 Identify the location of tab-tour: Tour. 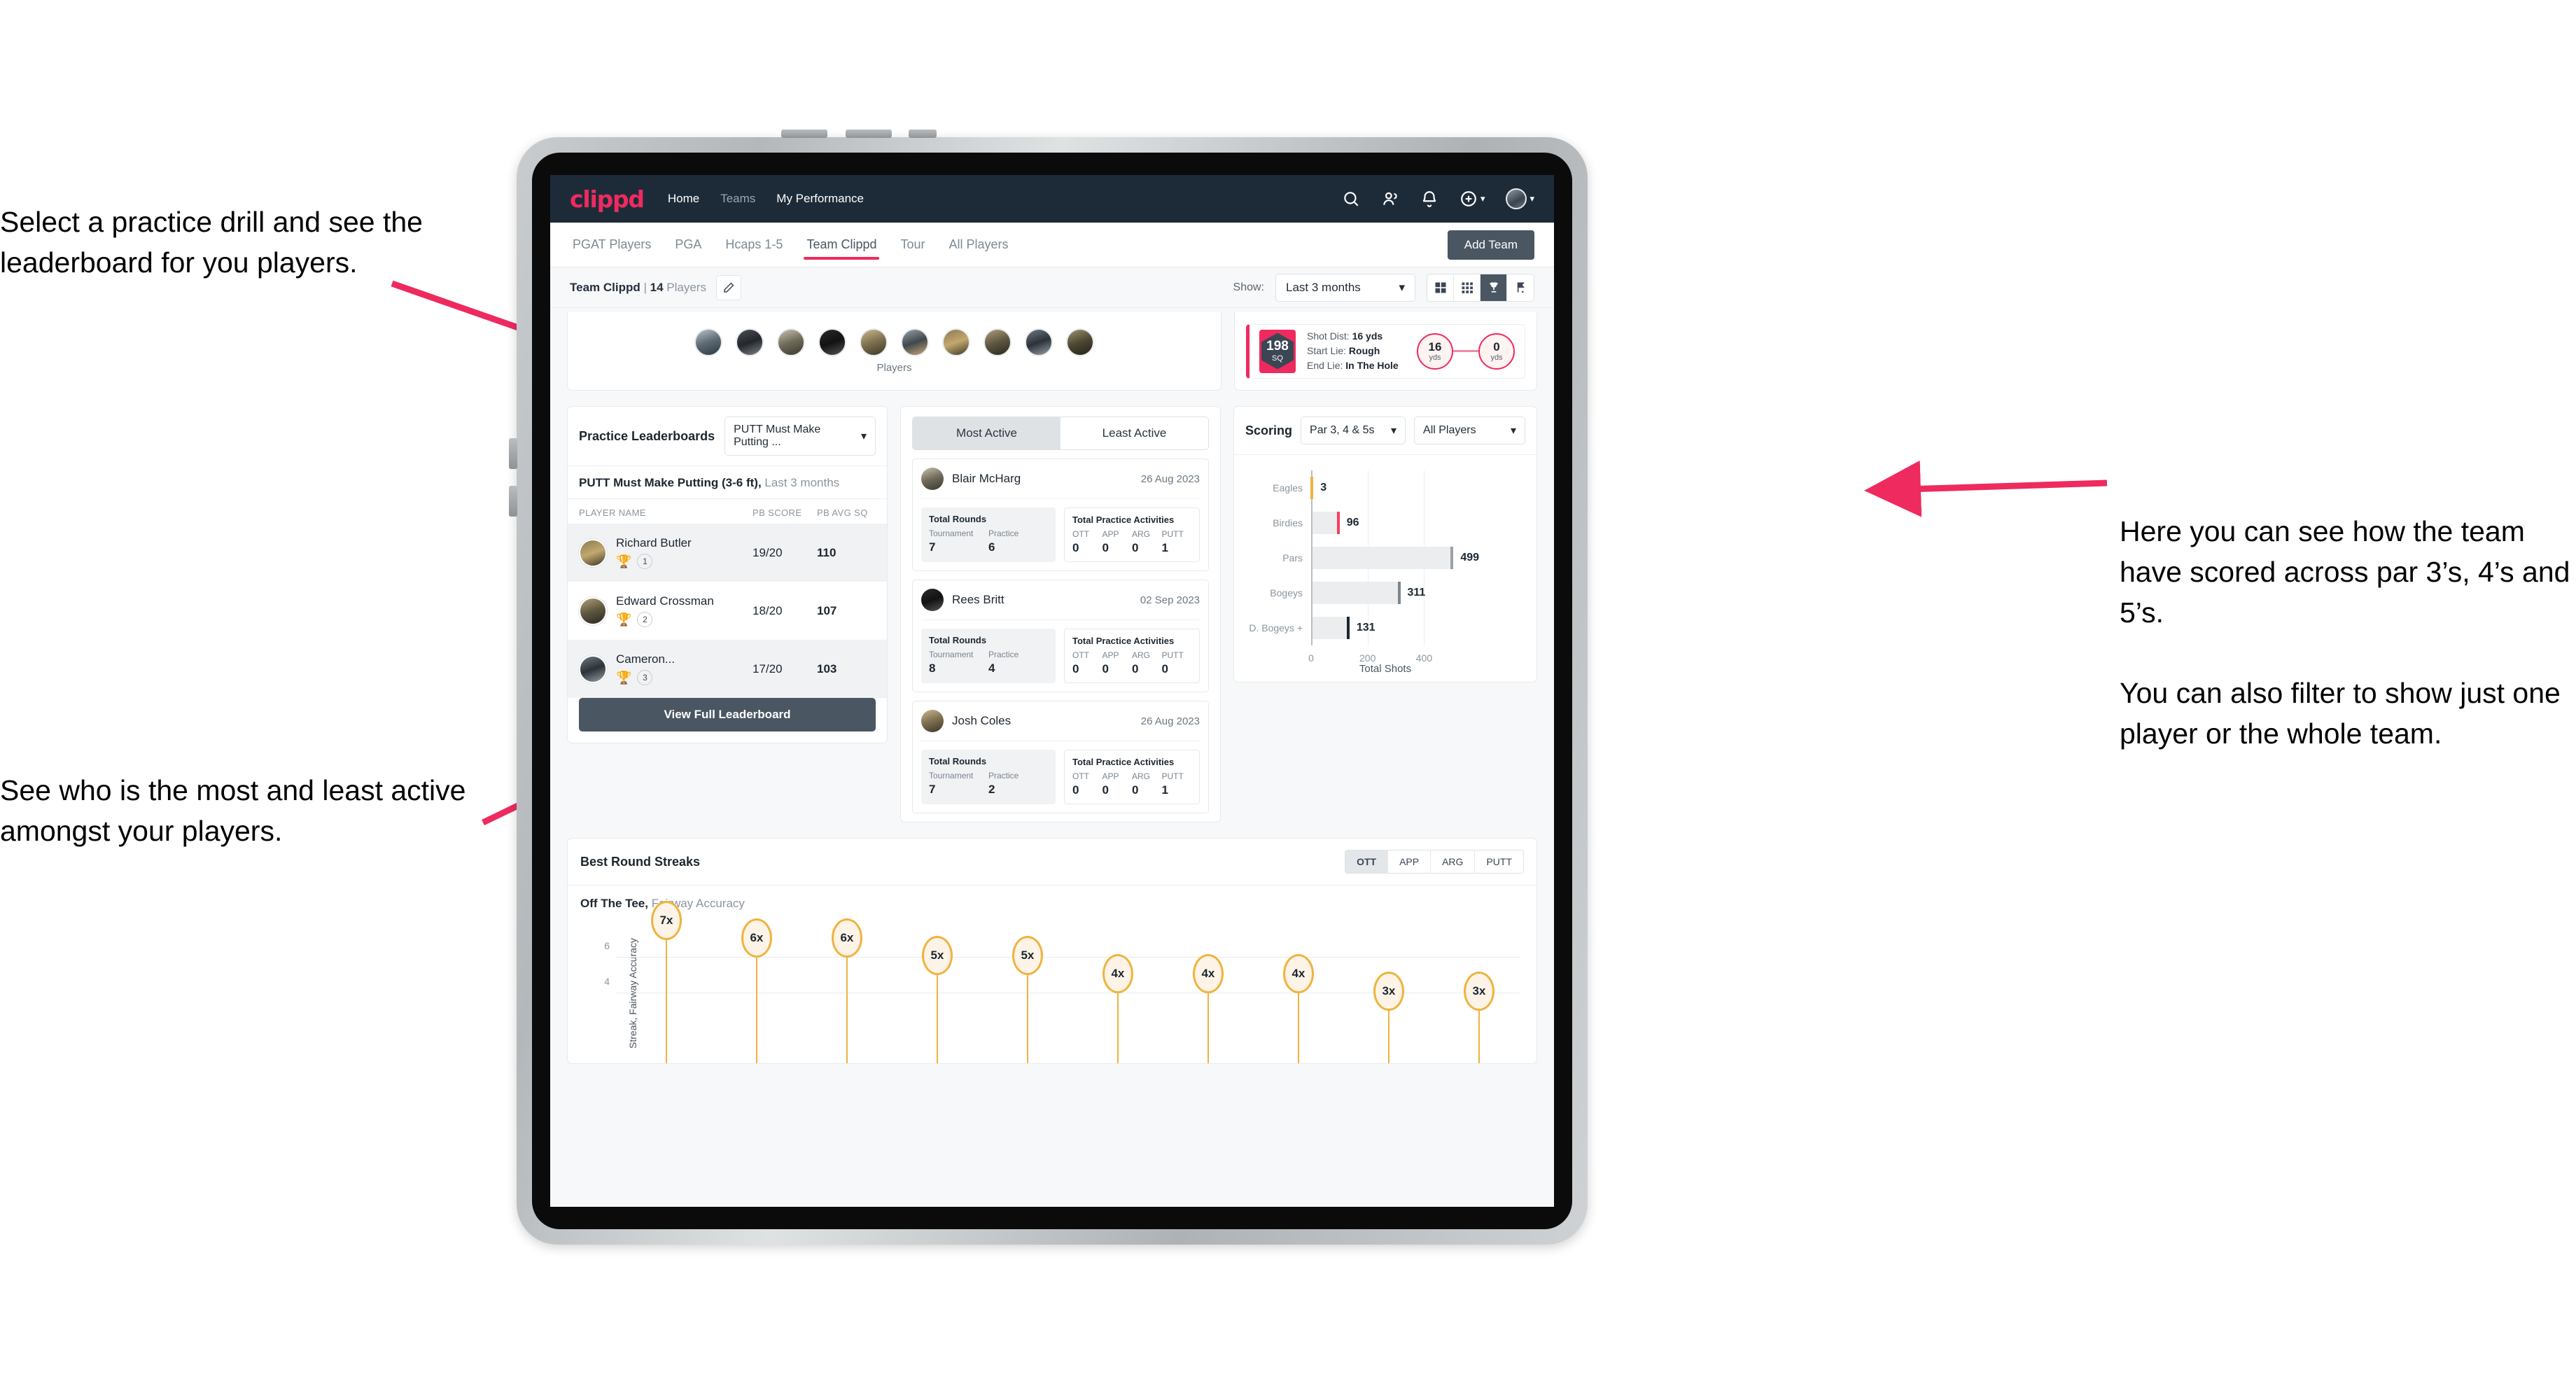
(912, 244).